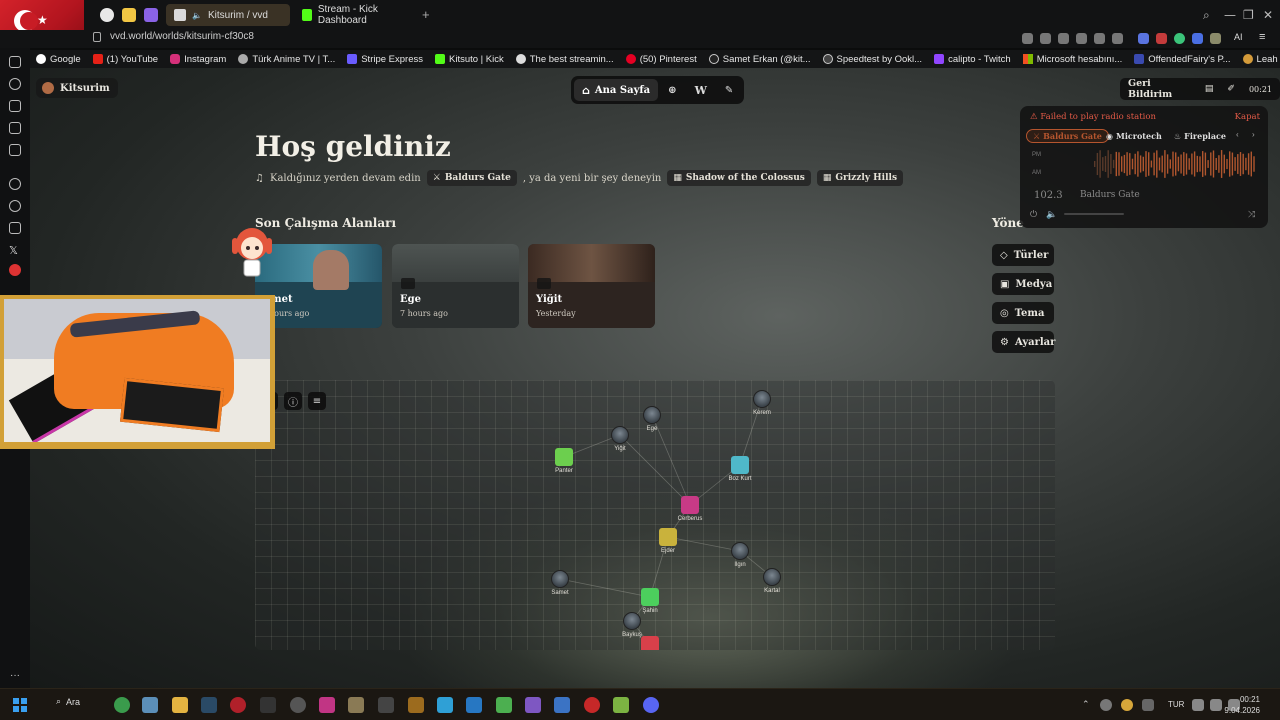 The width and height of the screenshot is (1280, 720). What do you see at coordinates (150, 705) in the screenshot?
I see `taskview-icon` at bounding box center [150, 705].